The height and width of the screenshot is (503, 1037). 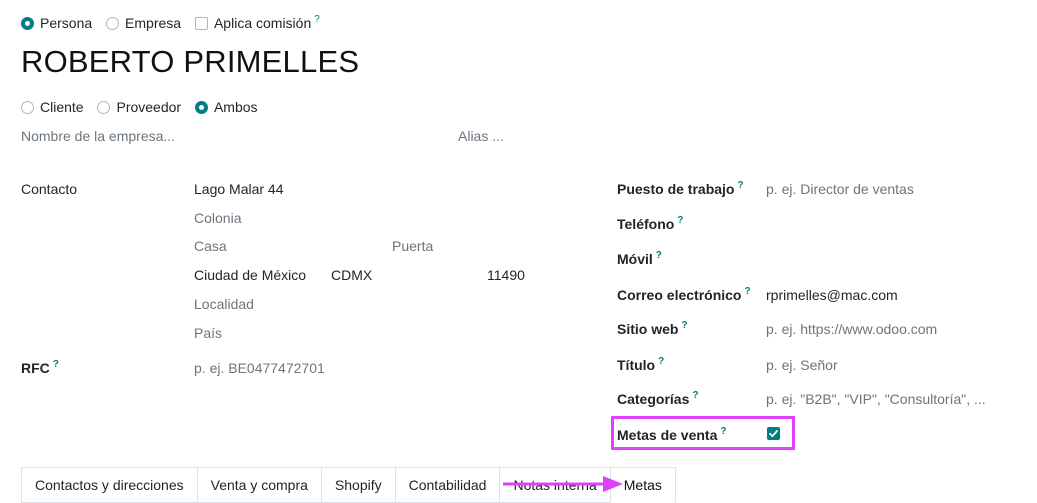 What do you see at coordinates (886, 259) in the screenshot?
I see `mobile-input` at bounding box center [886, 259].